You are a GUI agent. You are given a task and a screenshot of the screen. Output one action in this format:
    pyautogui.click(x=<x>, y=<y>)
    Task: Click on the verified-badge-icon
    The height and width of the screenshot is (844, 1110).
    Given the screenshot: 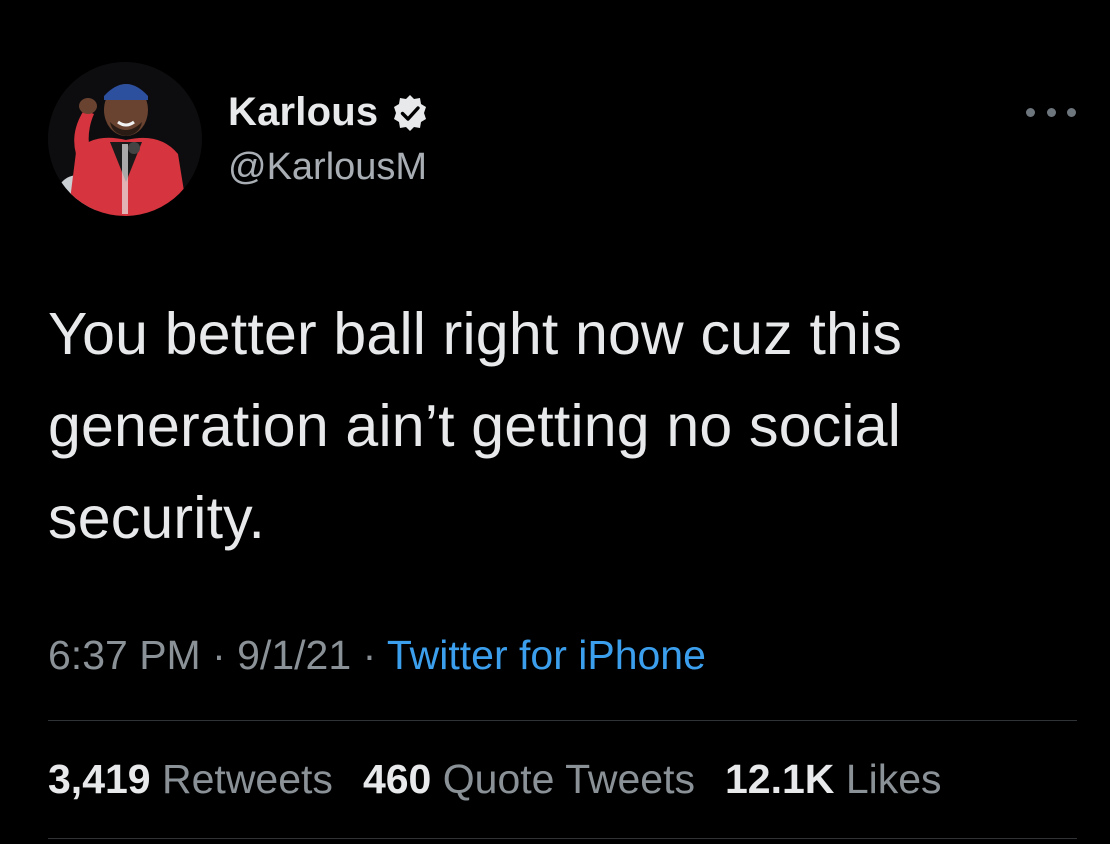 What is the action you would take?
    pyautogui.click(x=410, y=113)
    